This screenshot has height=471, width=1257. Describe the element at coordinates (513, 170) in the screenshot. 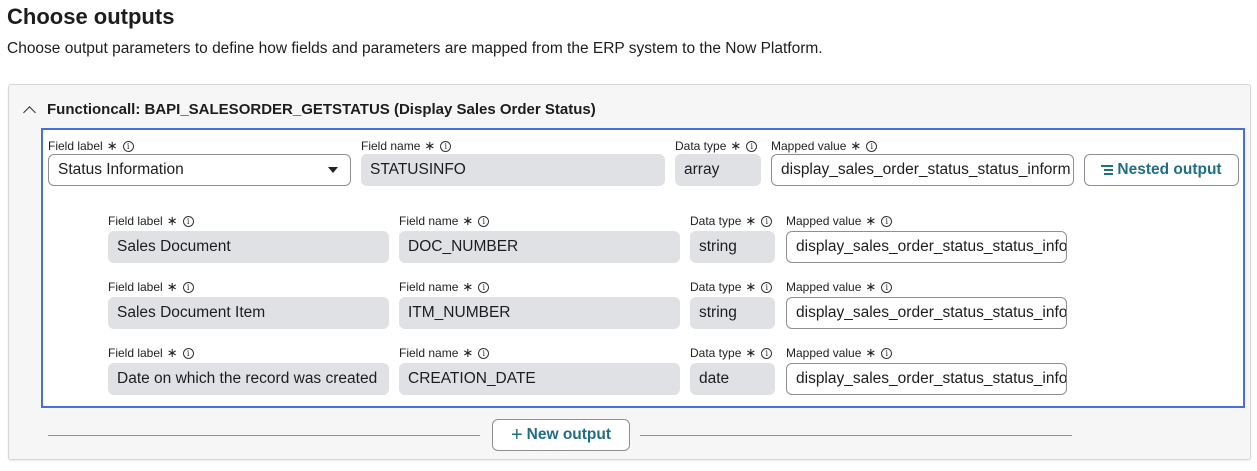

I see `field-name-field: STATUSINFO` at that location.